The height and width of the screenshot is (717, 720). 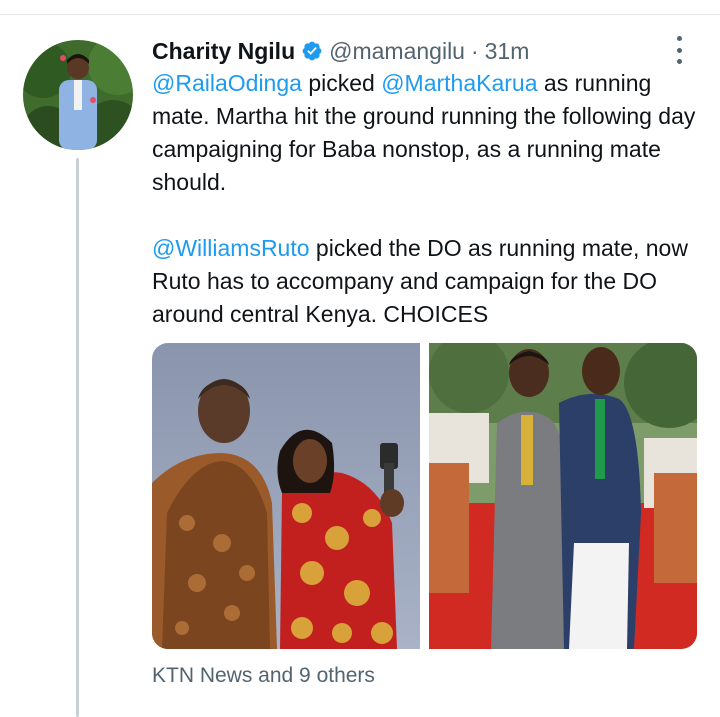 What do you see at coordinates (231, 248) in the screenshot?
I see `mention-link: @WilliamsRuto` at bounding box center [231, 248].